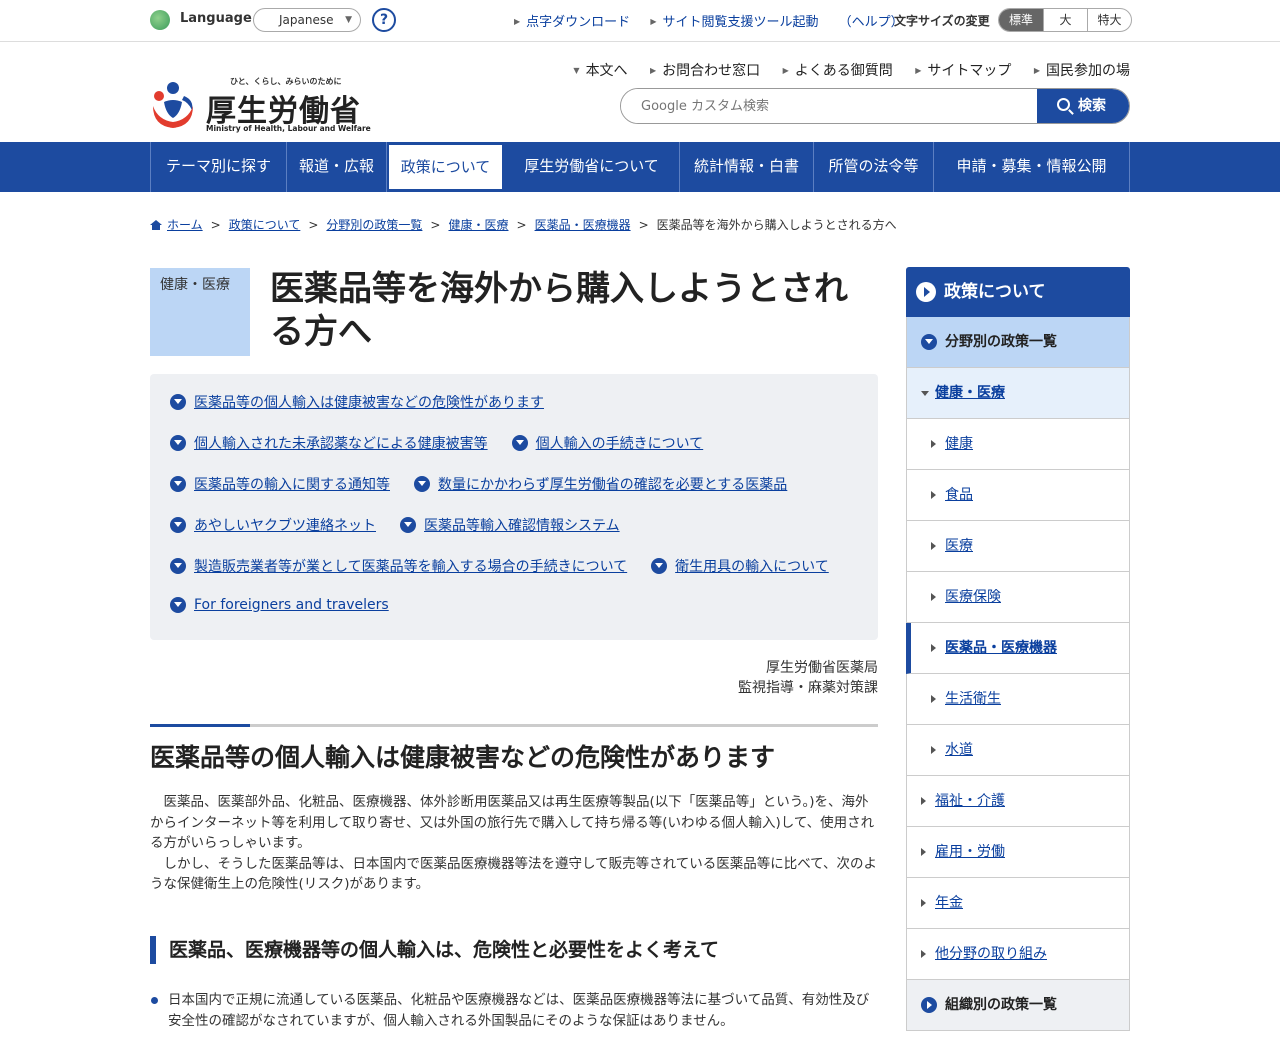 The width and height of the screenshot is (1280, 1050). I want to click on side-item-sanitation: 生活衛生, so click(1018, 699).